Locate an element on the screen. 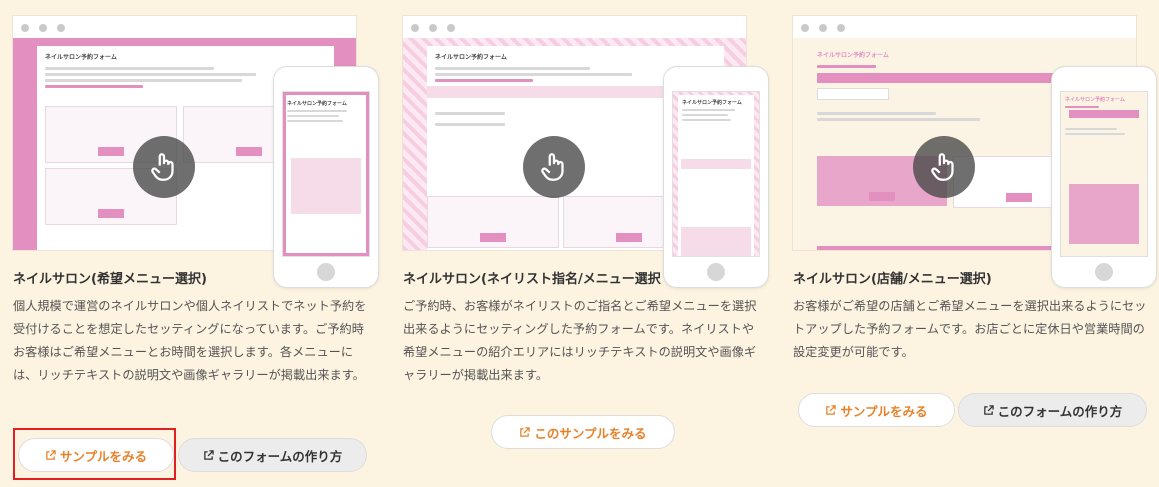 Image resolution: width=1159 pixels, height=487 pixels. sample-button-3: サンプルをみる is located at coordinates (876, 410).